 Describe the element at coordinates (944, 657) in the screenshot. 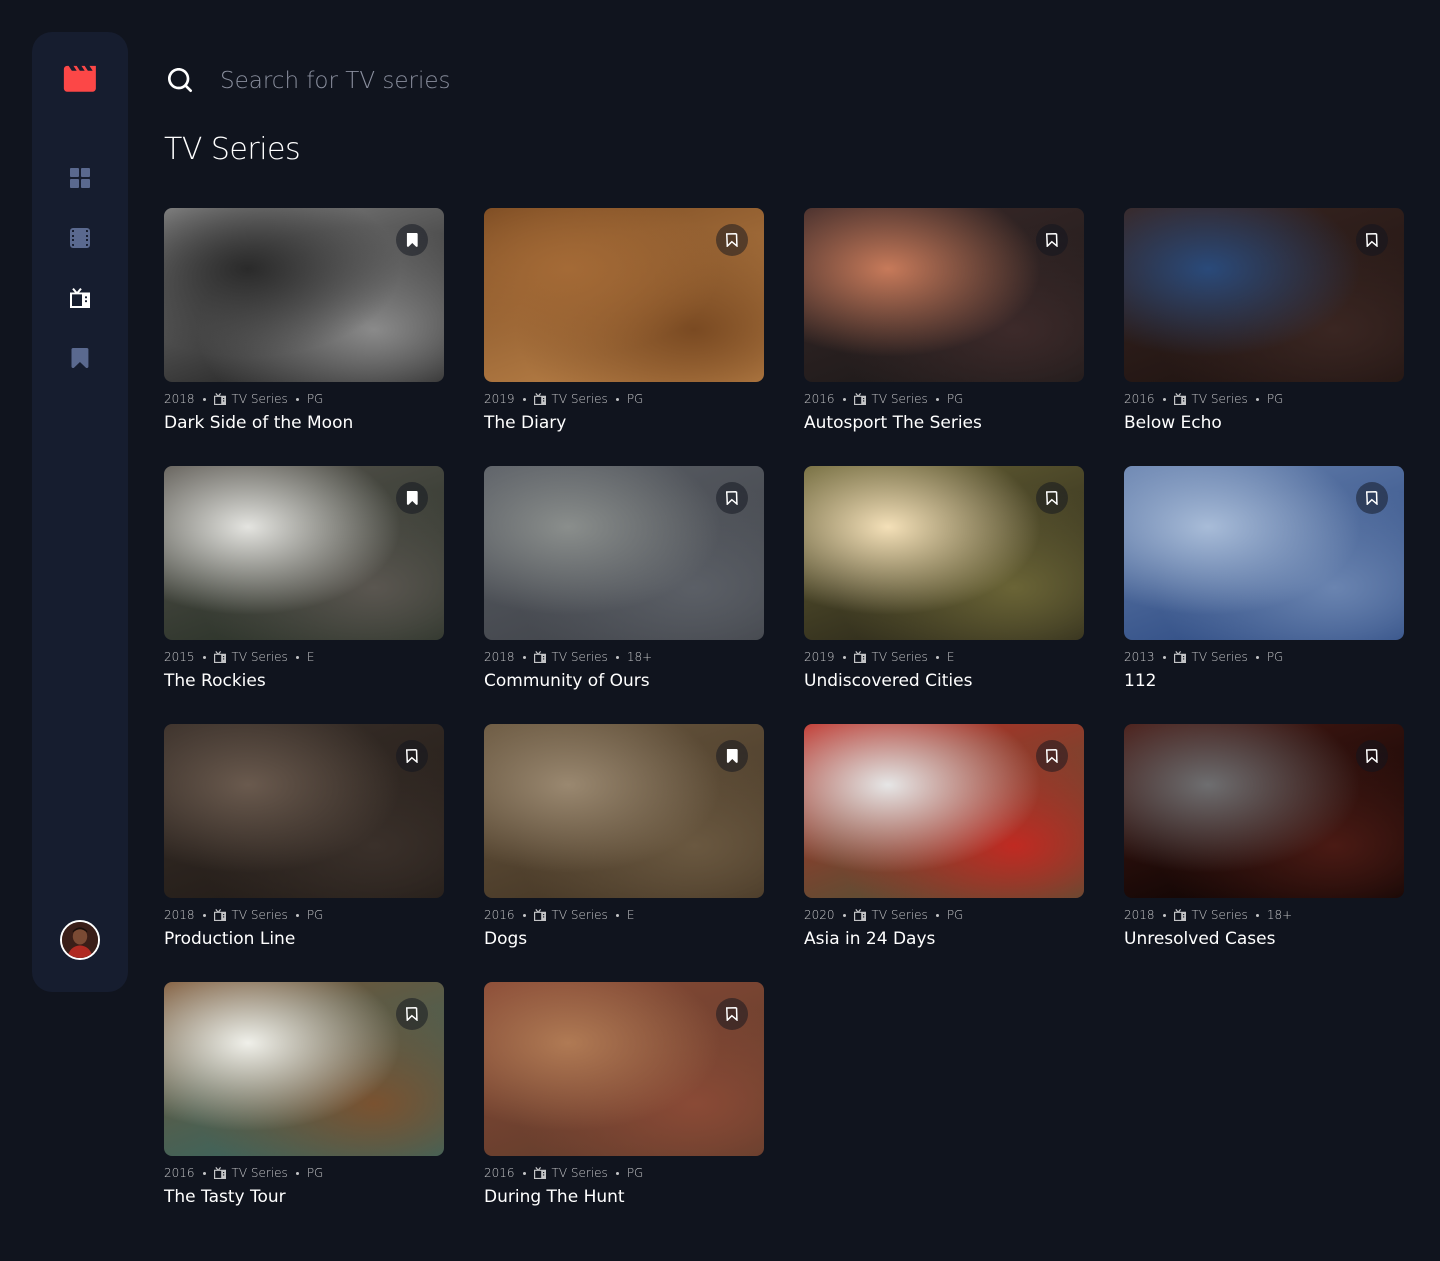

I see `show-meta: 2019 TV Series E` at that location.